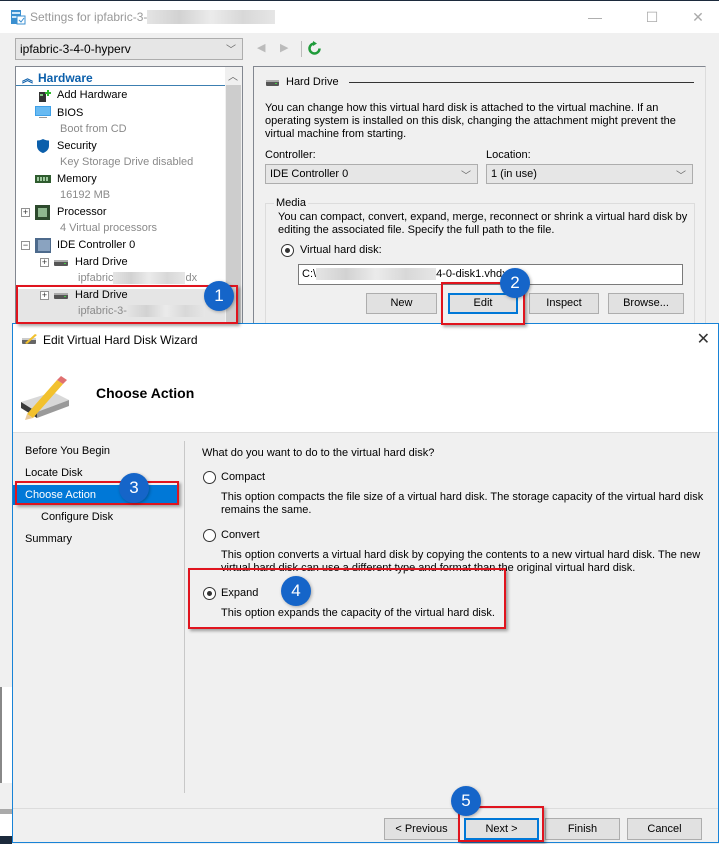 The height and width of the screenshot is (844, 719). Describe the element at coordinates (233, 75) in the screenshot. I see `scroll-up-icon: ︿` at that location.